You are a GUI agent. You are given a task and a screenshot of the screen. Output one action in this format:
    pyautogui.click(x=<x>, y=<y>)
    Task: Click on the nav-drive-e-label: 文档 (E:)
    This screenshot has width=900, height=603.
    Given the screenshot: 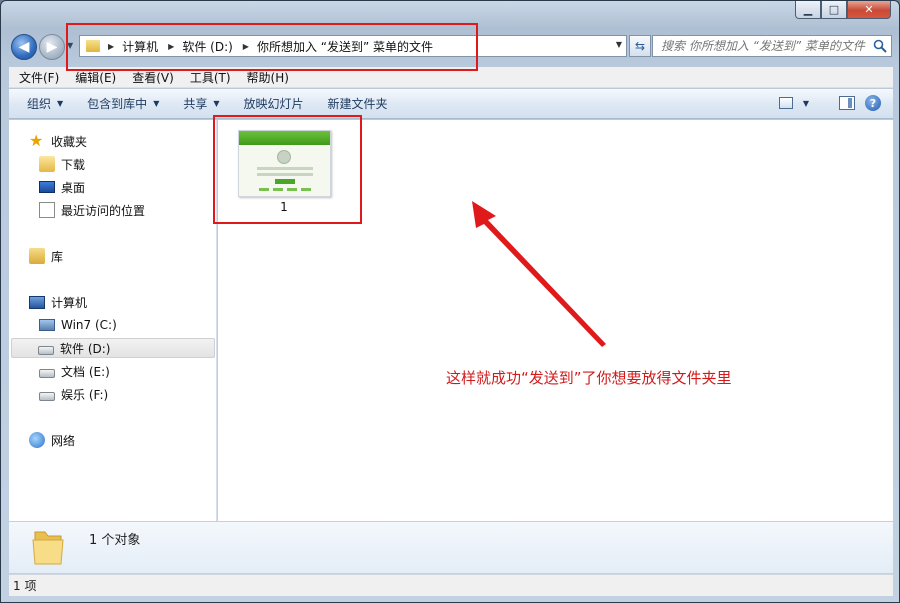 What is the action you would take?
    pyautogui.click(x=85, y=371)
    